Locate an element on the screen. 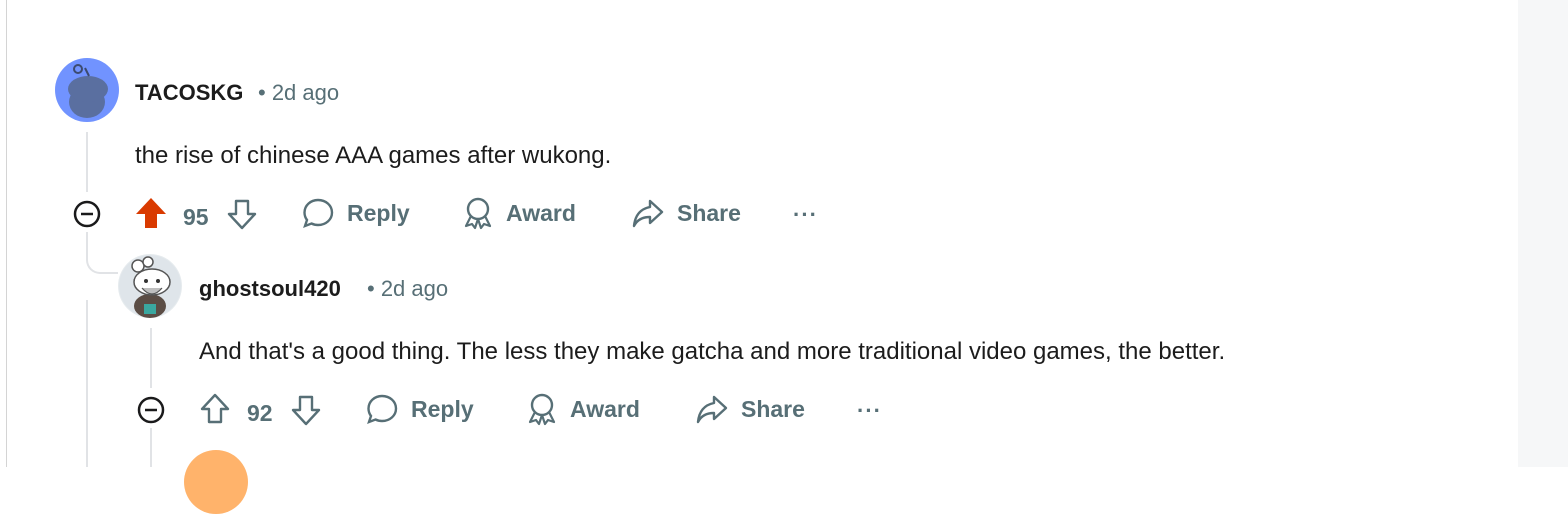  vote-count: 92 is located at coordinates (260, 413).